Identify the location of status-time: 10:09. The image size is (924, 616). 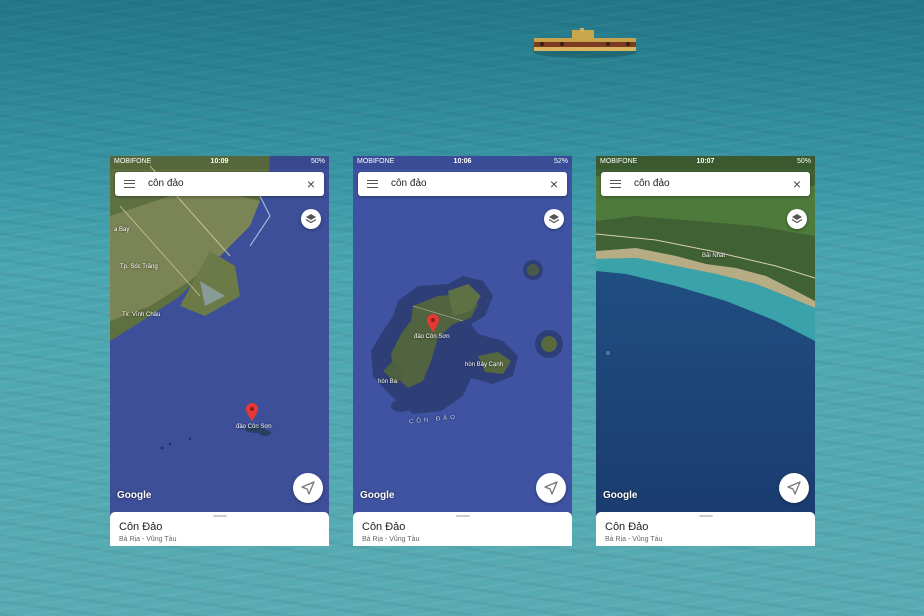
(219, 161).